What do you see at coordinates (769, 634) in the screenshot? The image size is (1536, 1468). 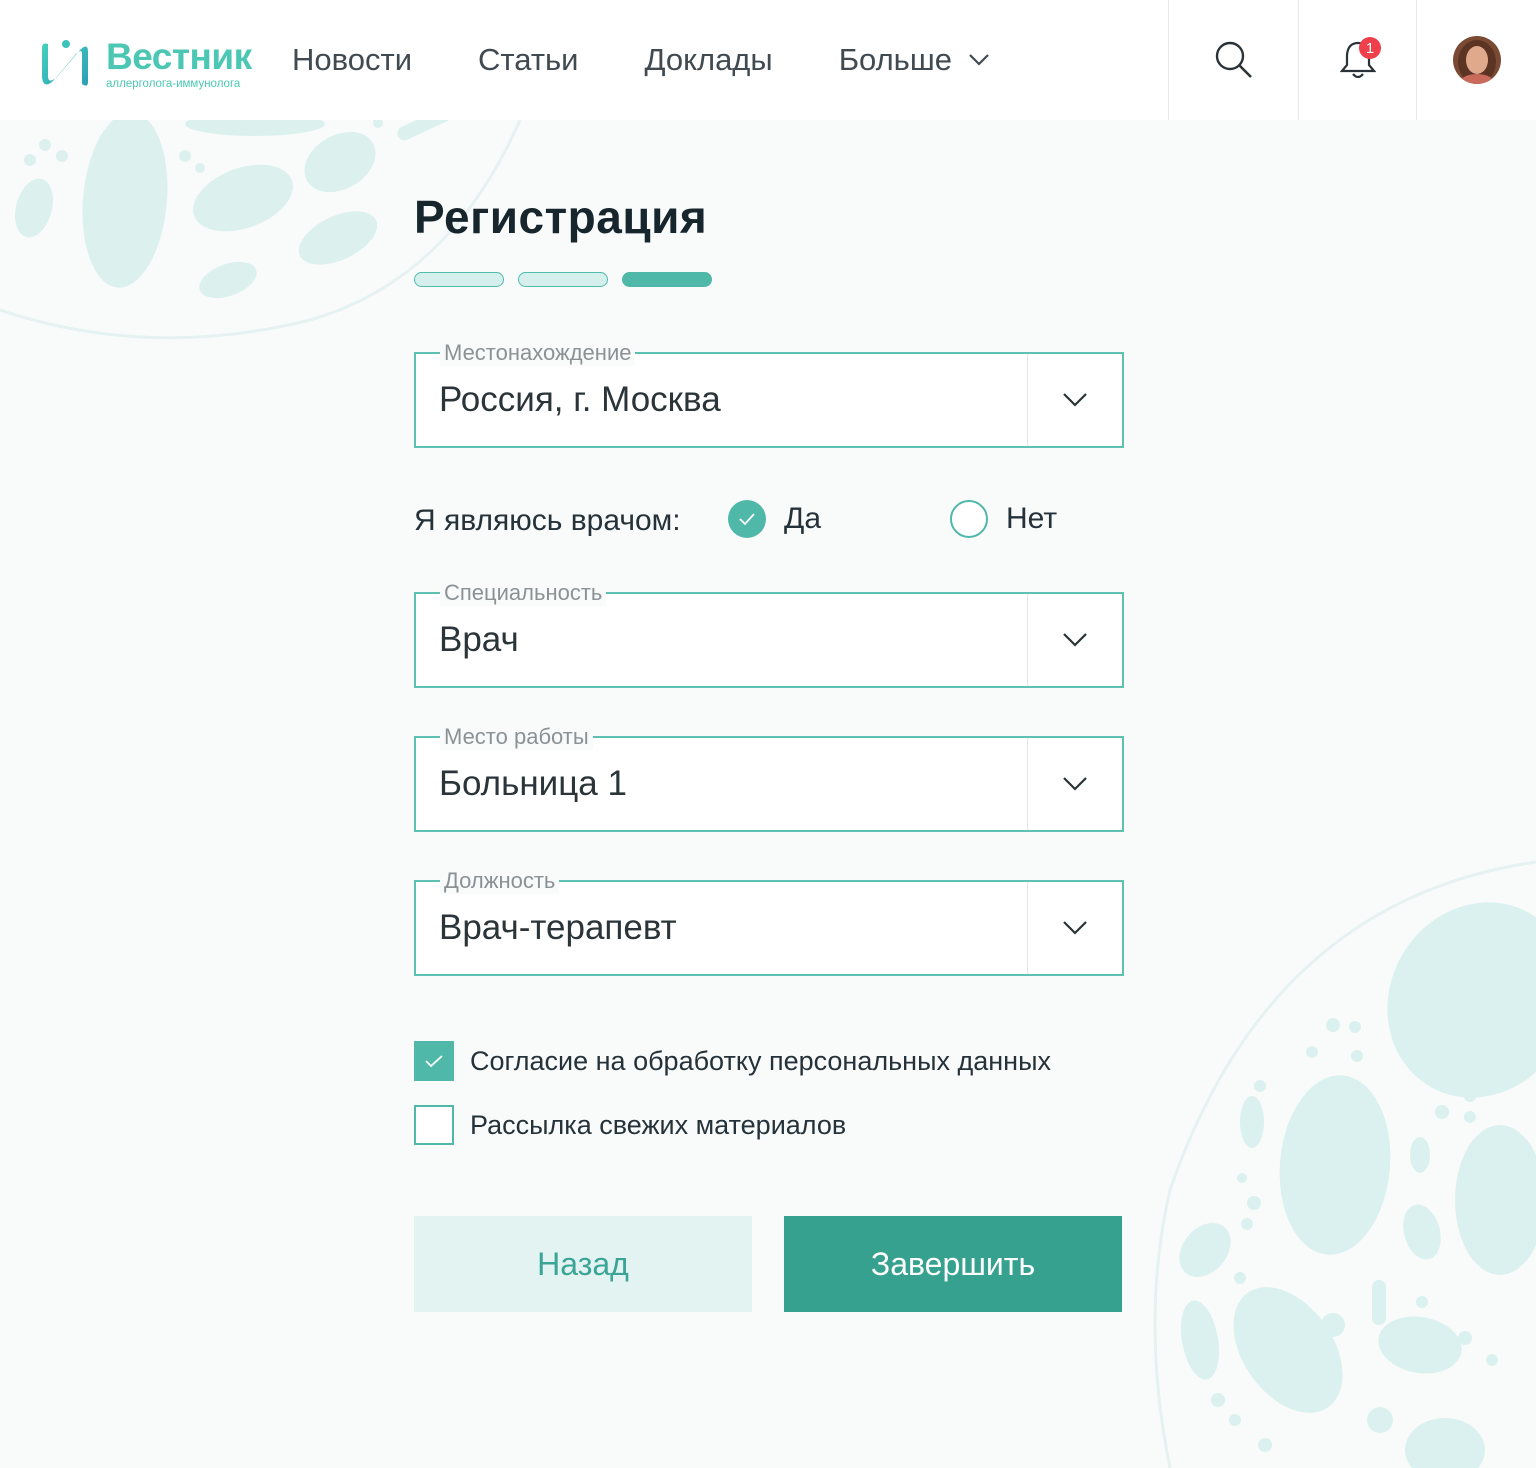 I see `speciality-select: Специальность Врач` at bounding box center [769, 634].